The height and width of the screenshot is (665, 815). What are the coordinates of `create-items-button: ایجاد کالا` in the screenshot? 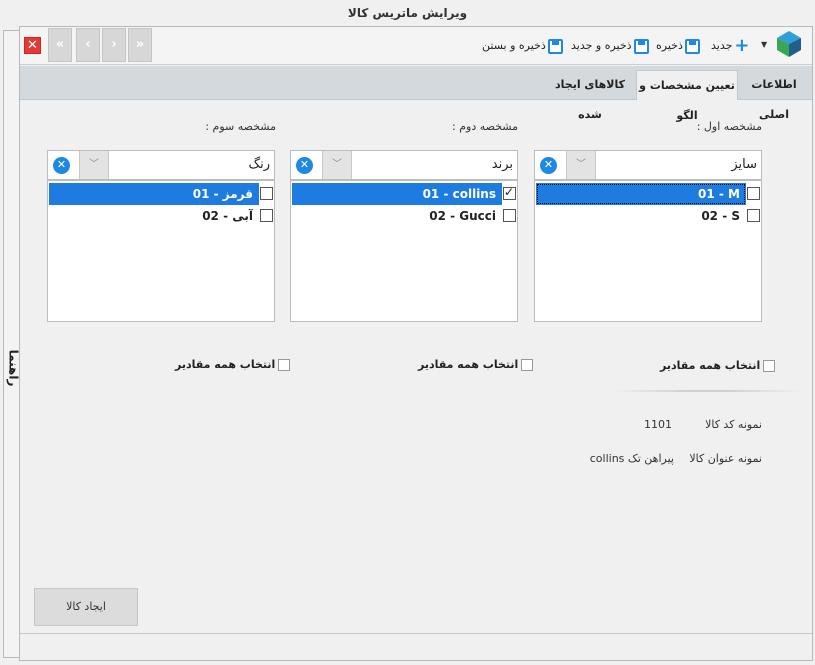 It's located at (86, 607).